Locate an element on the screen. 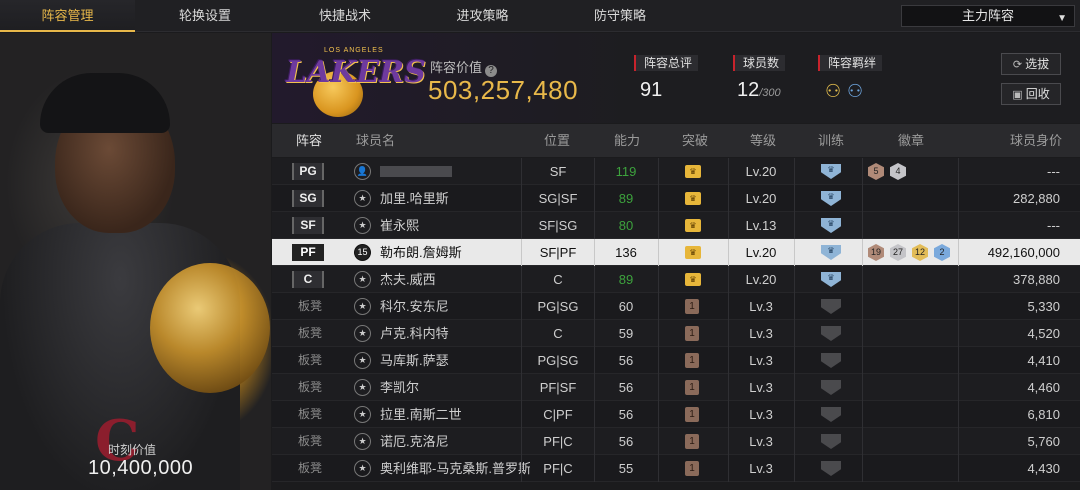  header-player-value: 球员身价 is located at coordinates (1036, 140).